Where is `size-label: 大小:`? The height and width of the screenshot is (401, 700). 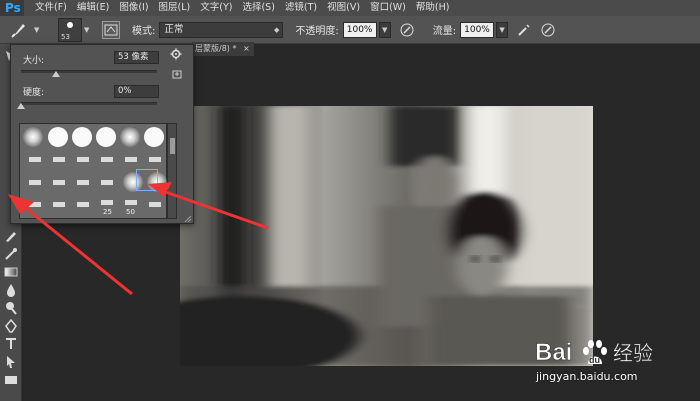 size-label: 大小: is located at coordinates (34, 61).